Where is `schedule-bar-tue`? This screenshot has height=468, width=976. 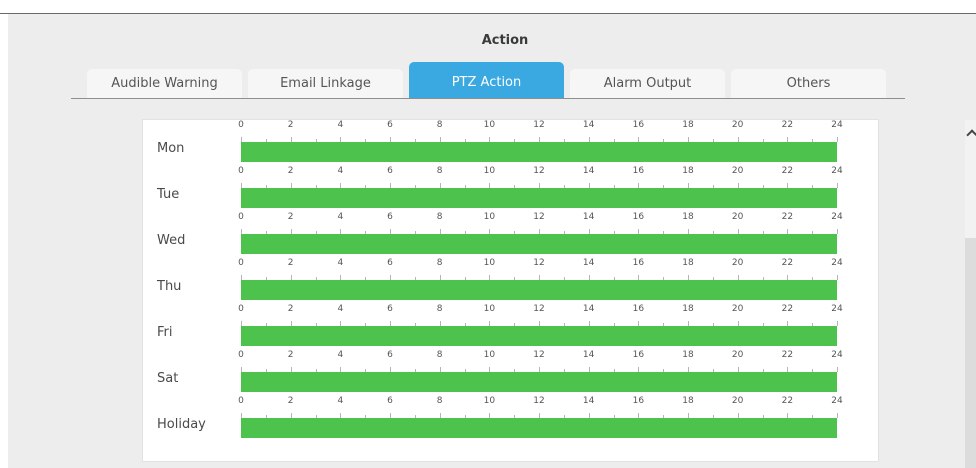 schedule-bar-tue is located at coordinates (539, 198).